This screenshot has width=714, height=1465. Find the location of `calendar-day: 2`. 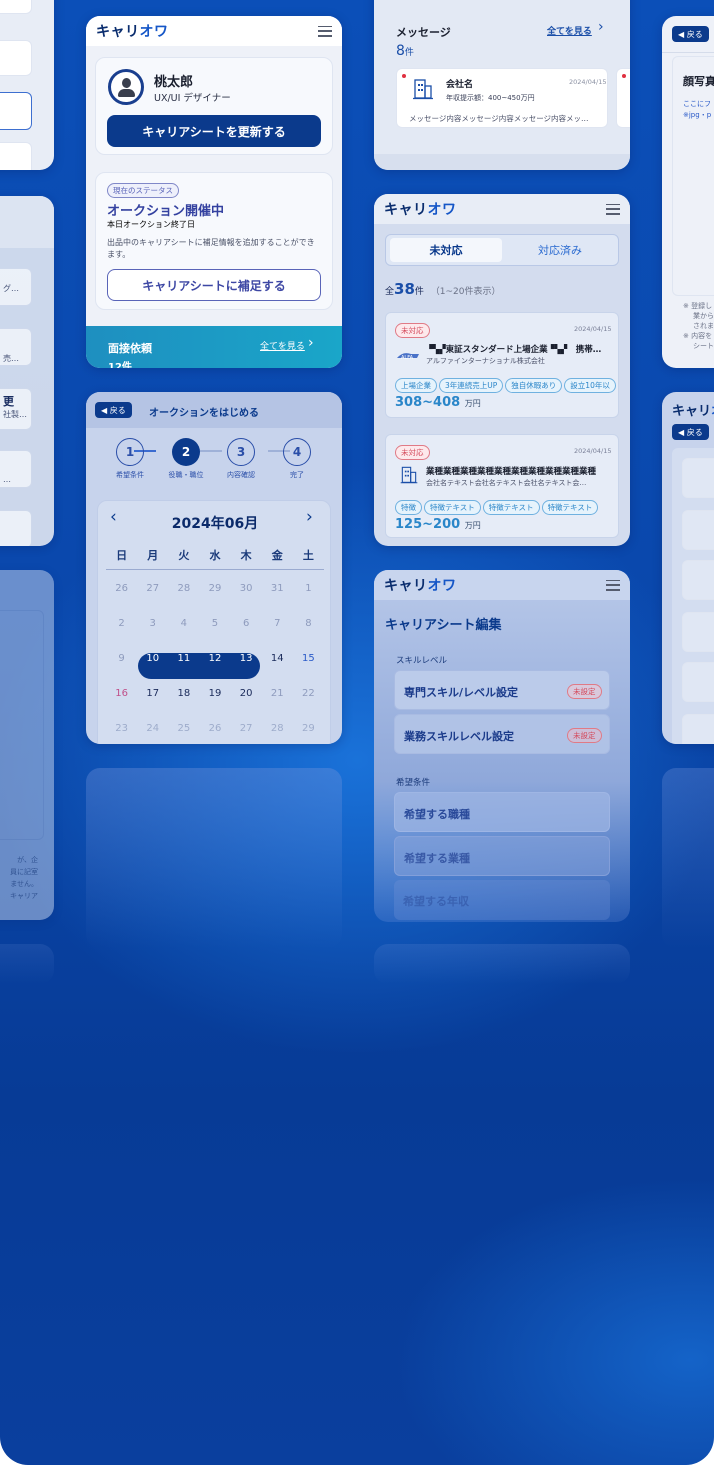

calendar-day: 2 is located at coordinates (121, 623).